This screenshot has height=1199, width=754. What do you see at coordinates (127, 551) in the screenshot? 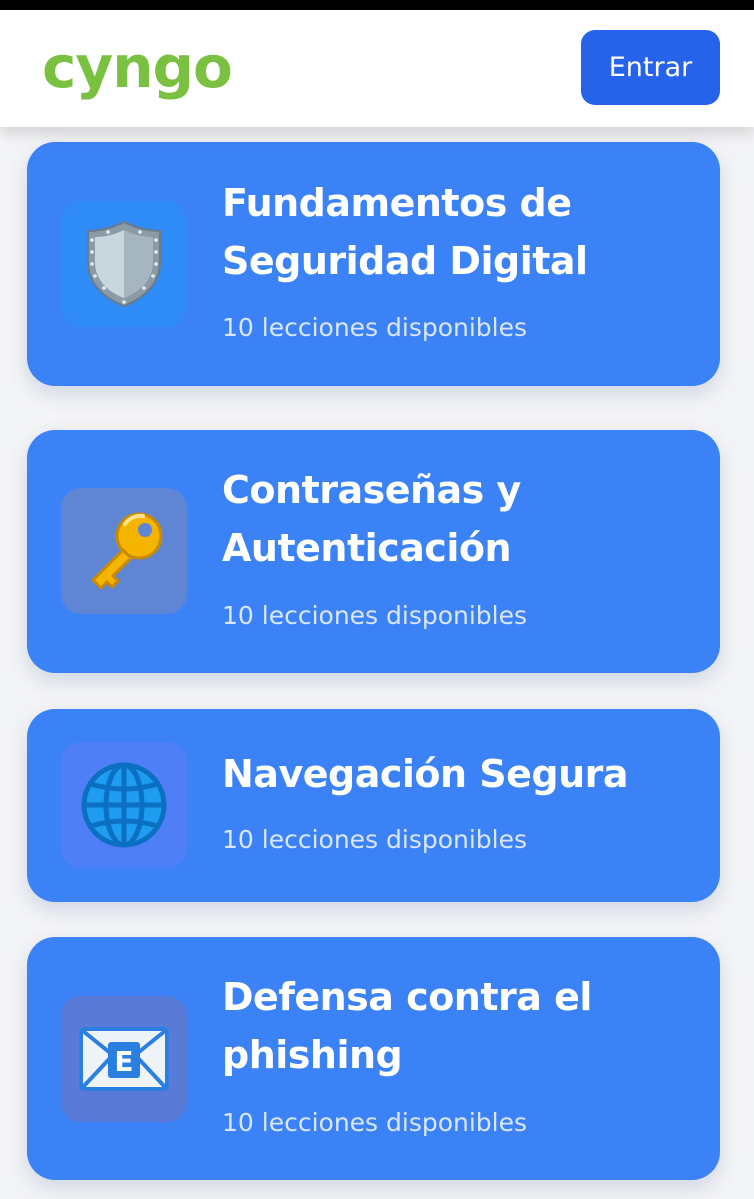
I see `key-icon` at bounding box center [127, 551].